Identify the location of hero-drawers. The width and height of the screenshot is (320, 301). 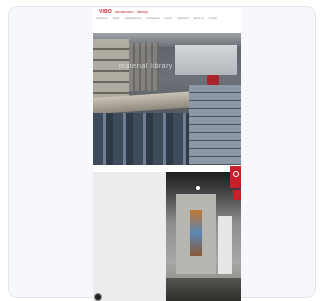
(215, 125).